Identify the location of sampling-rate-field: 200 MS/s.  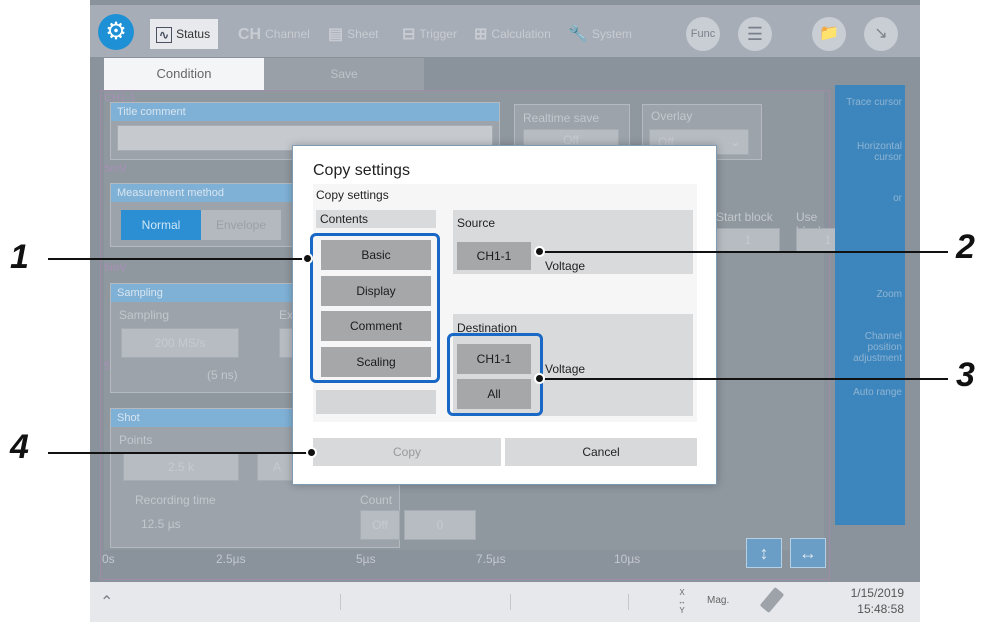
(180, 343).